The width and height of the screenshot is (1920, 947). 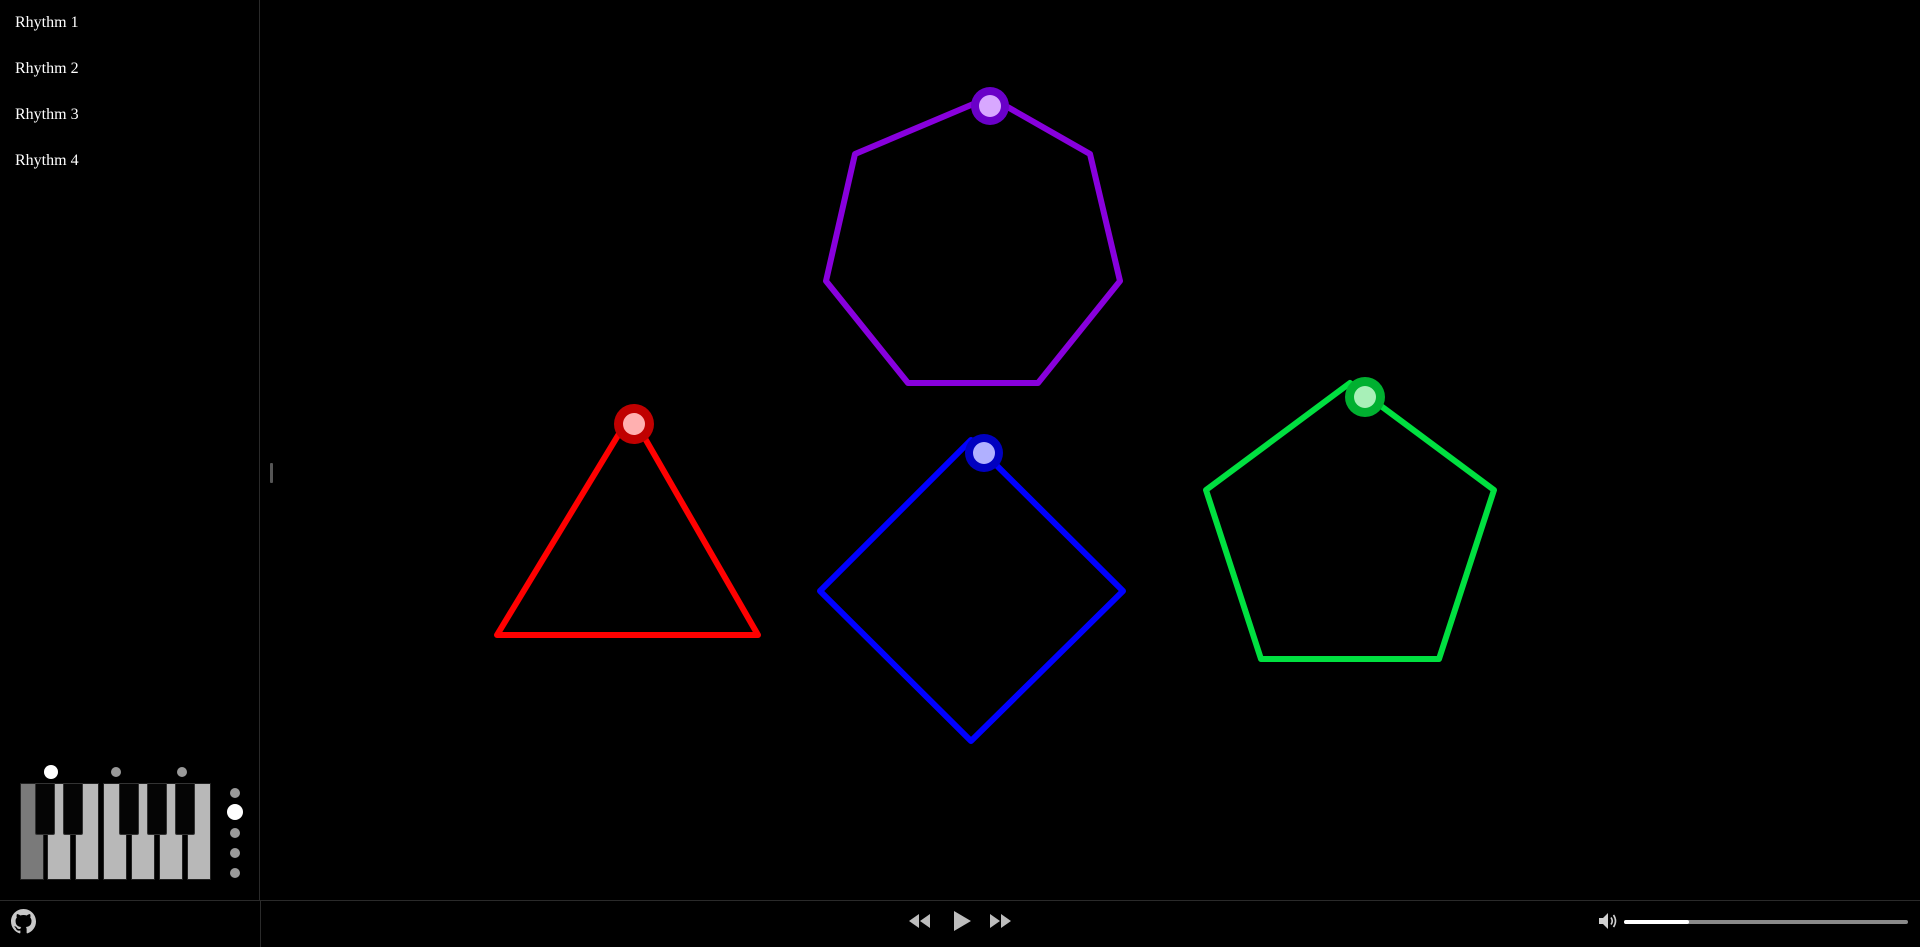 I want to click on heptagon-shape, so click(x=973, y=240).